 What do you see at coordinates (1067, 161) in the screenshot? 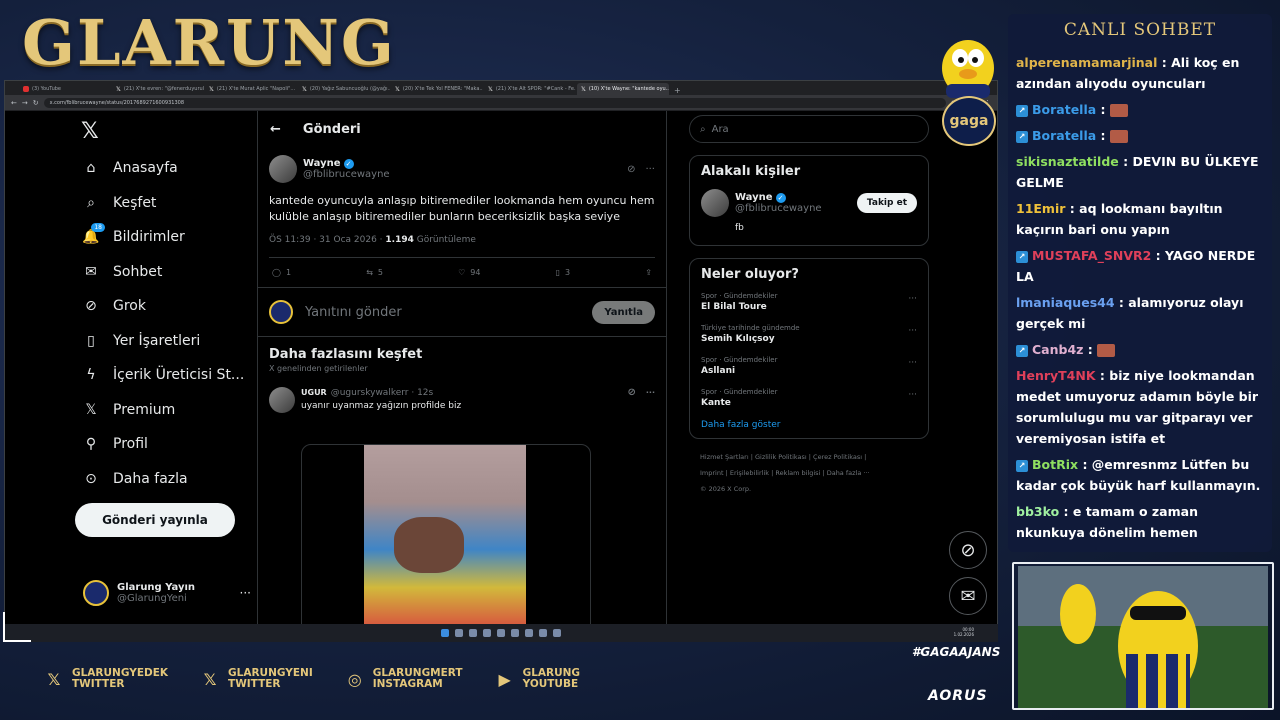
I see `chat-username: sikisnaztatilde` at bounding box center [1067, 161].